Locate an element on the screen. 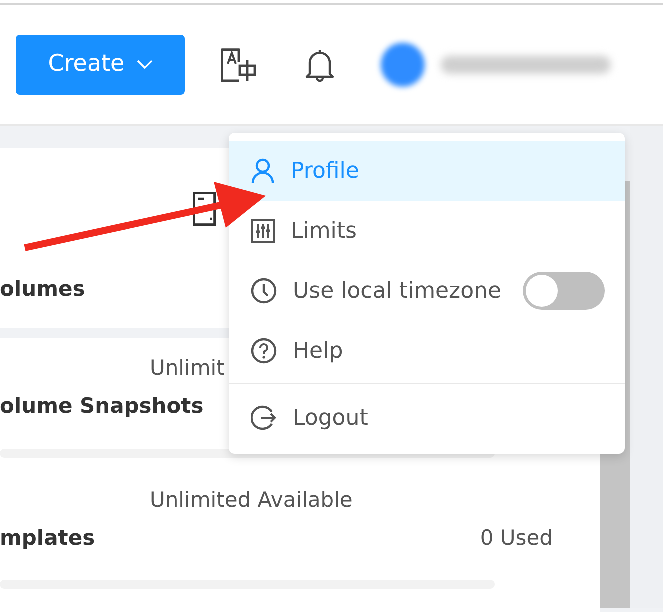  quota-title: olumes is located at coordinates (43, 289).